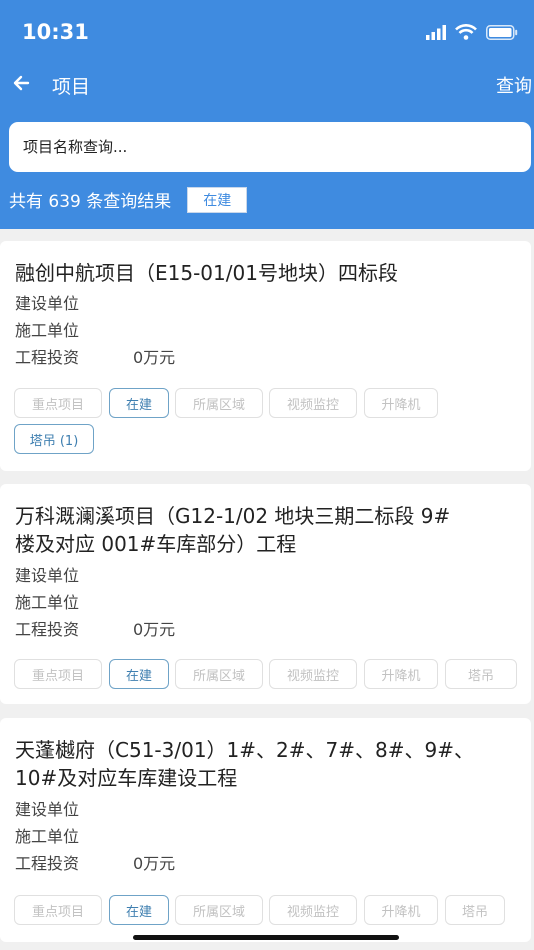 The height and width of the screenshot is (950, 534). What do you see at coordinates (514, 85) in the screenshot?
I see `query-button: 查询` at bounding box center [514, 85].